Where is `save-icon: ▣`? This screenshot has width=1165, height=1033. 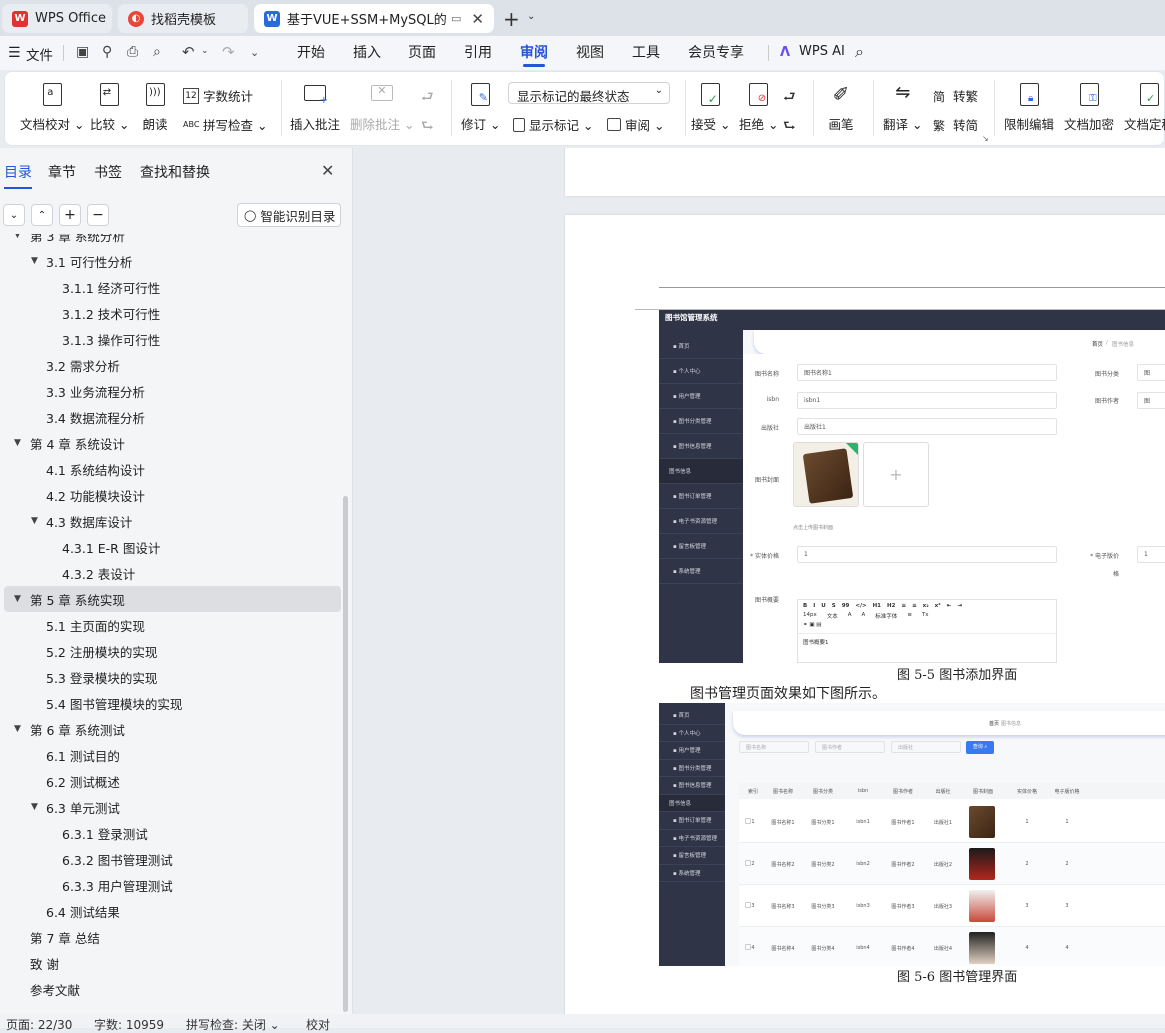
save-icon: ▣ is located at coordinates (82, 52).